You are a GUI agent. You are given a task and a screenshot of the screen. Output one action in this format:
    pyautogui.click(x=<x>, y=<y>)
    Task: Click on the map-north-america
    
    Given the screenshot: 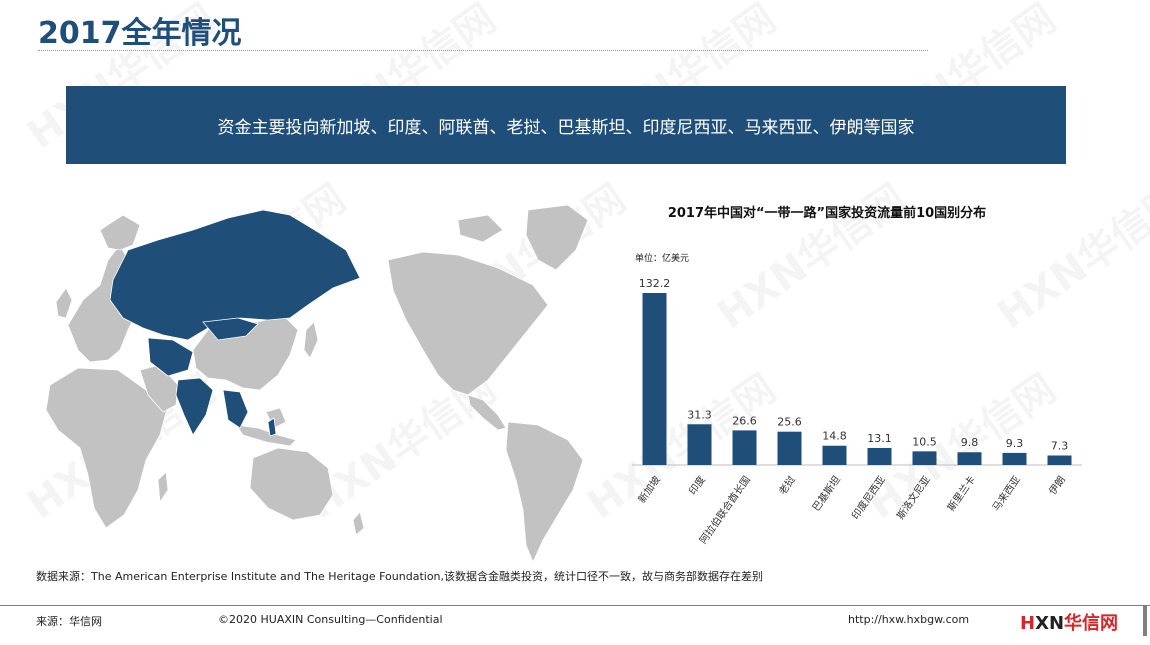 What is the action you would take?
    pyautogui.click(x=468, y=323)
    